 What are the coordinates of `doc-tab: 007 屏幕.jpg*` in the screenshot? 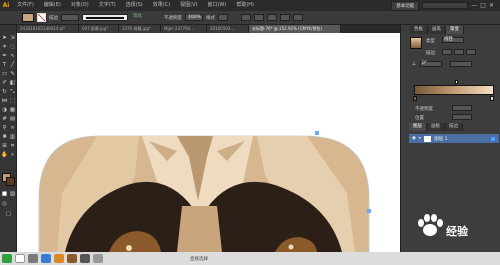 It's located at (99, 29).